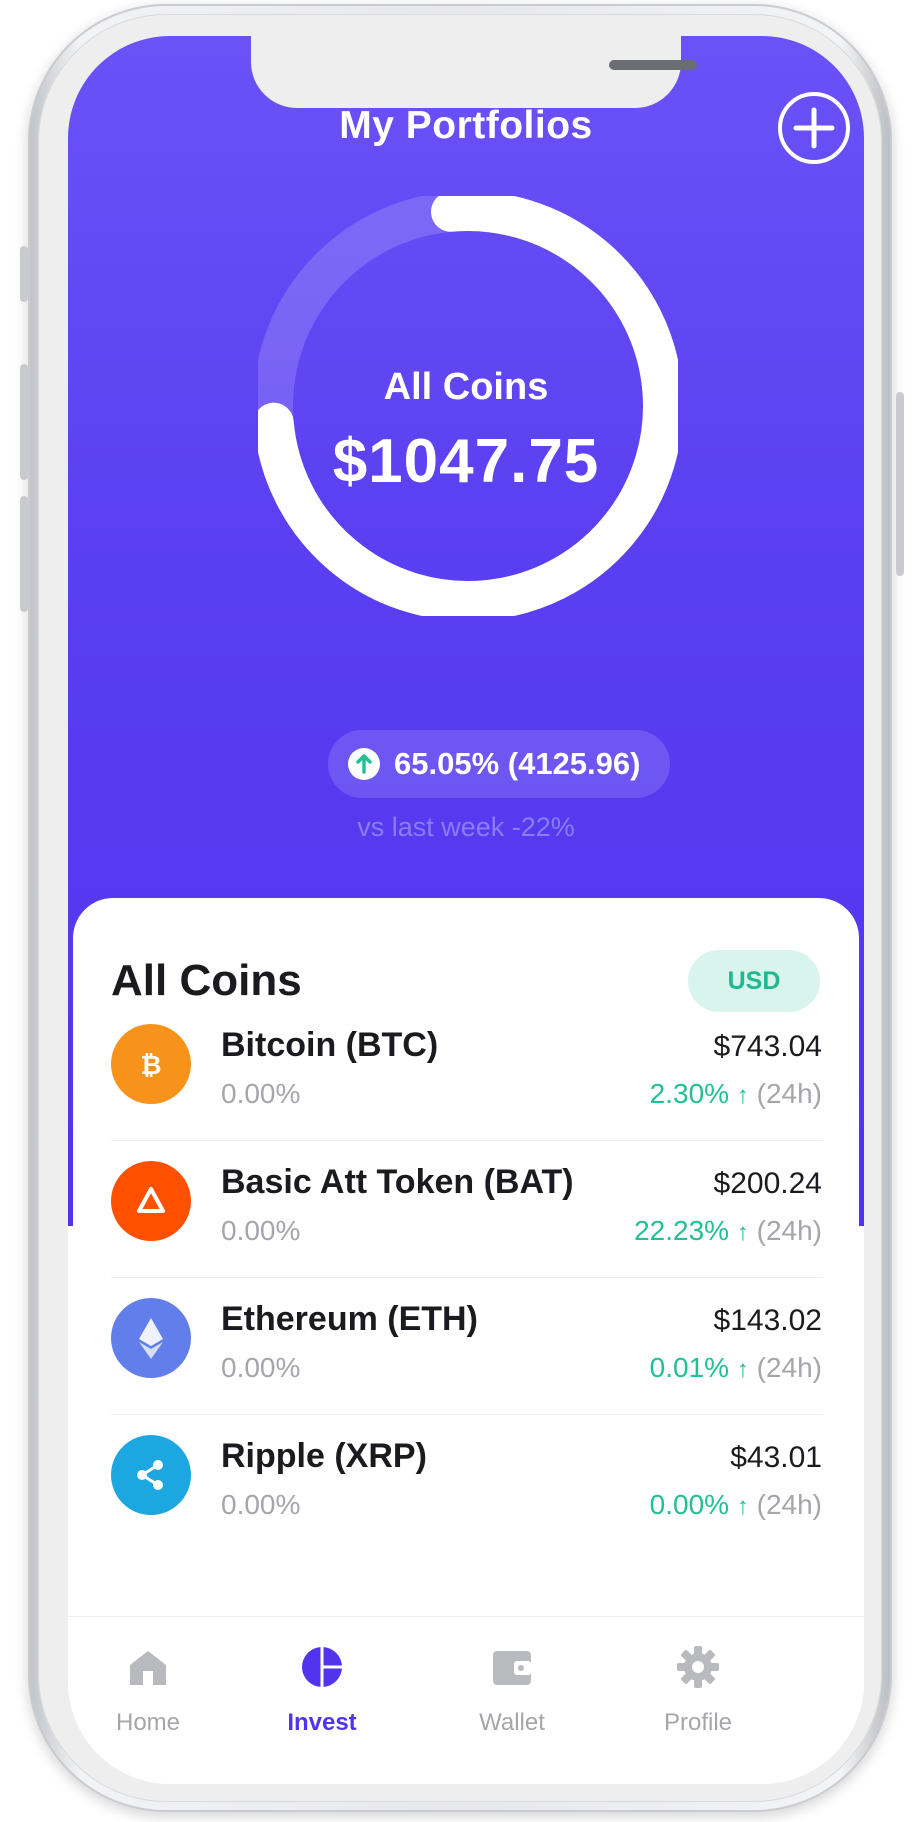 The height and width of the screenshot is (1822, 924). What do you see at coordinates (689, 1093) in the screenshot?
I see `coin-change-value: 2.30%` at bounding box center [689, 1093].